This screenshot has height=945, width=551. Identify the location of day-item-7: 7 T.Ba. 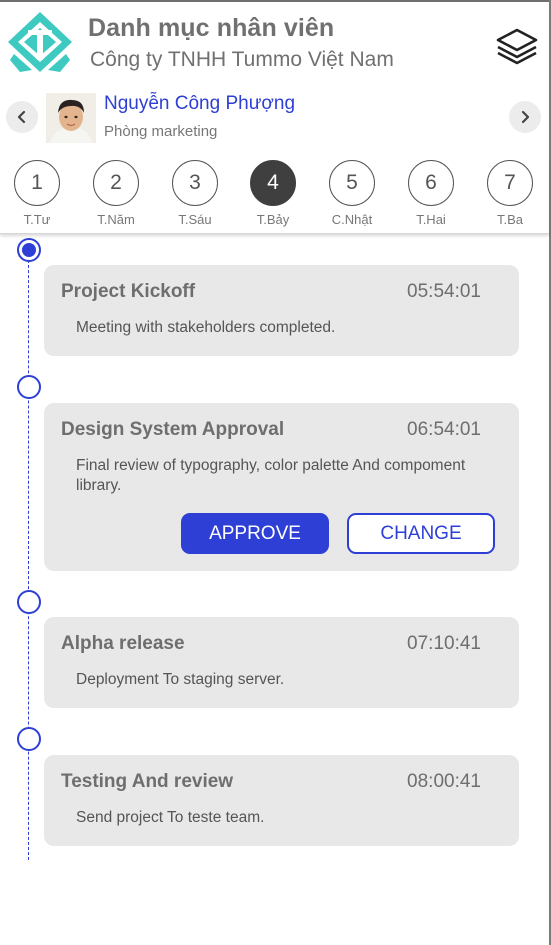
(510, 196).